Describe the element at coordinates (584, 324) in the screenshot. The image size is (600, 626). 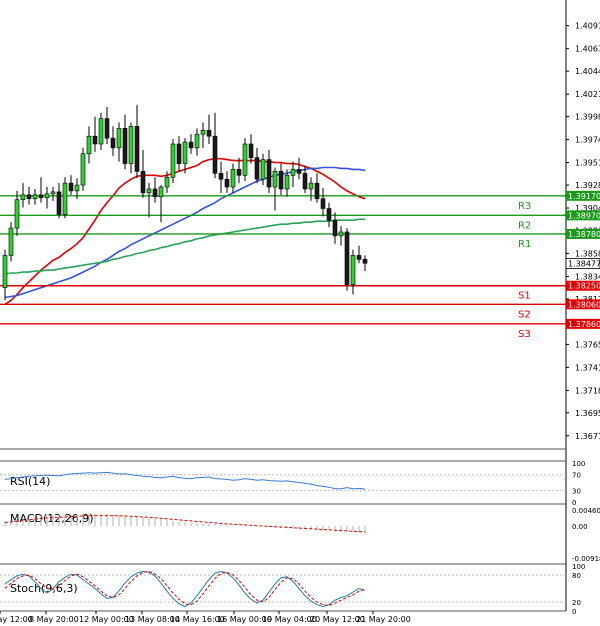
I see `level-tag-text-s3: 1.37860` at that location.